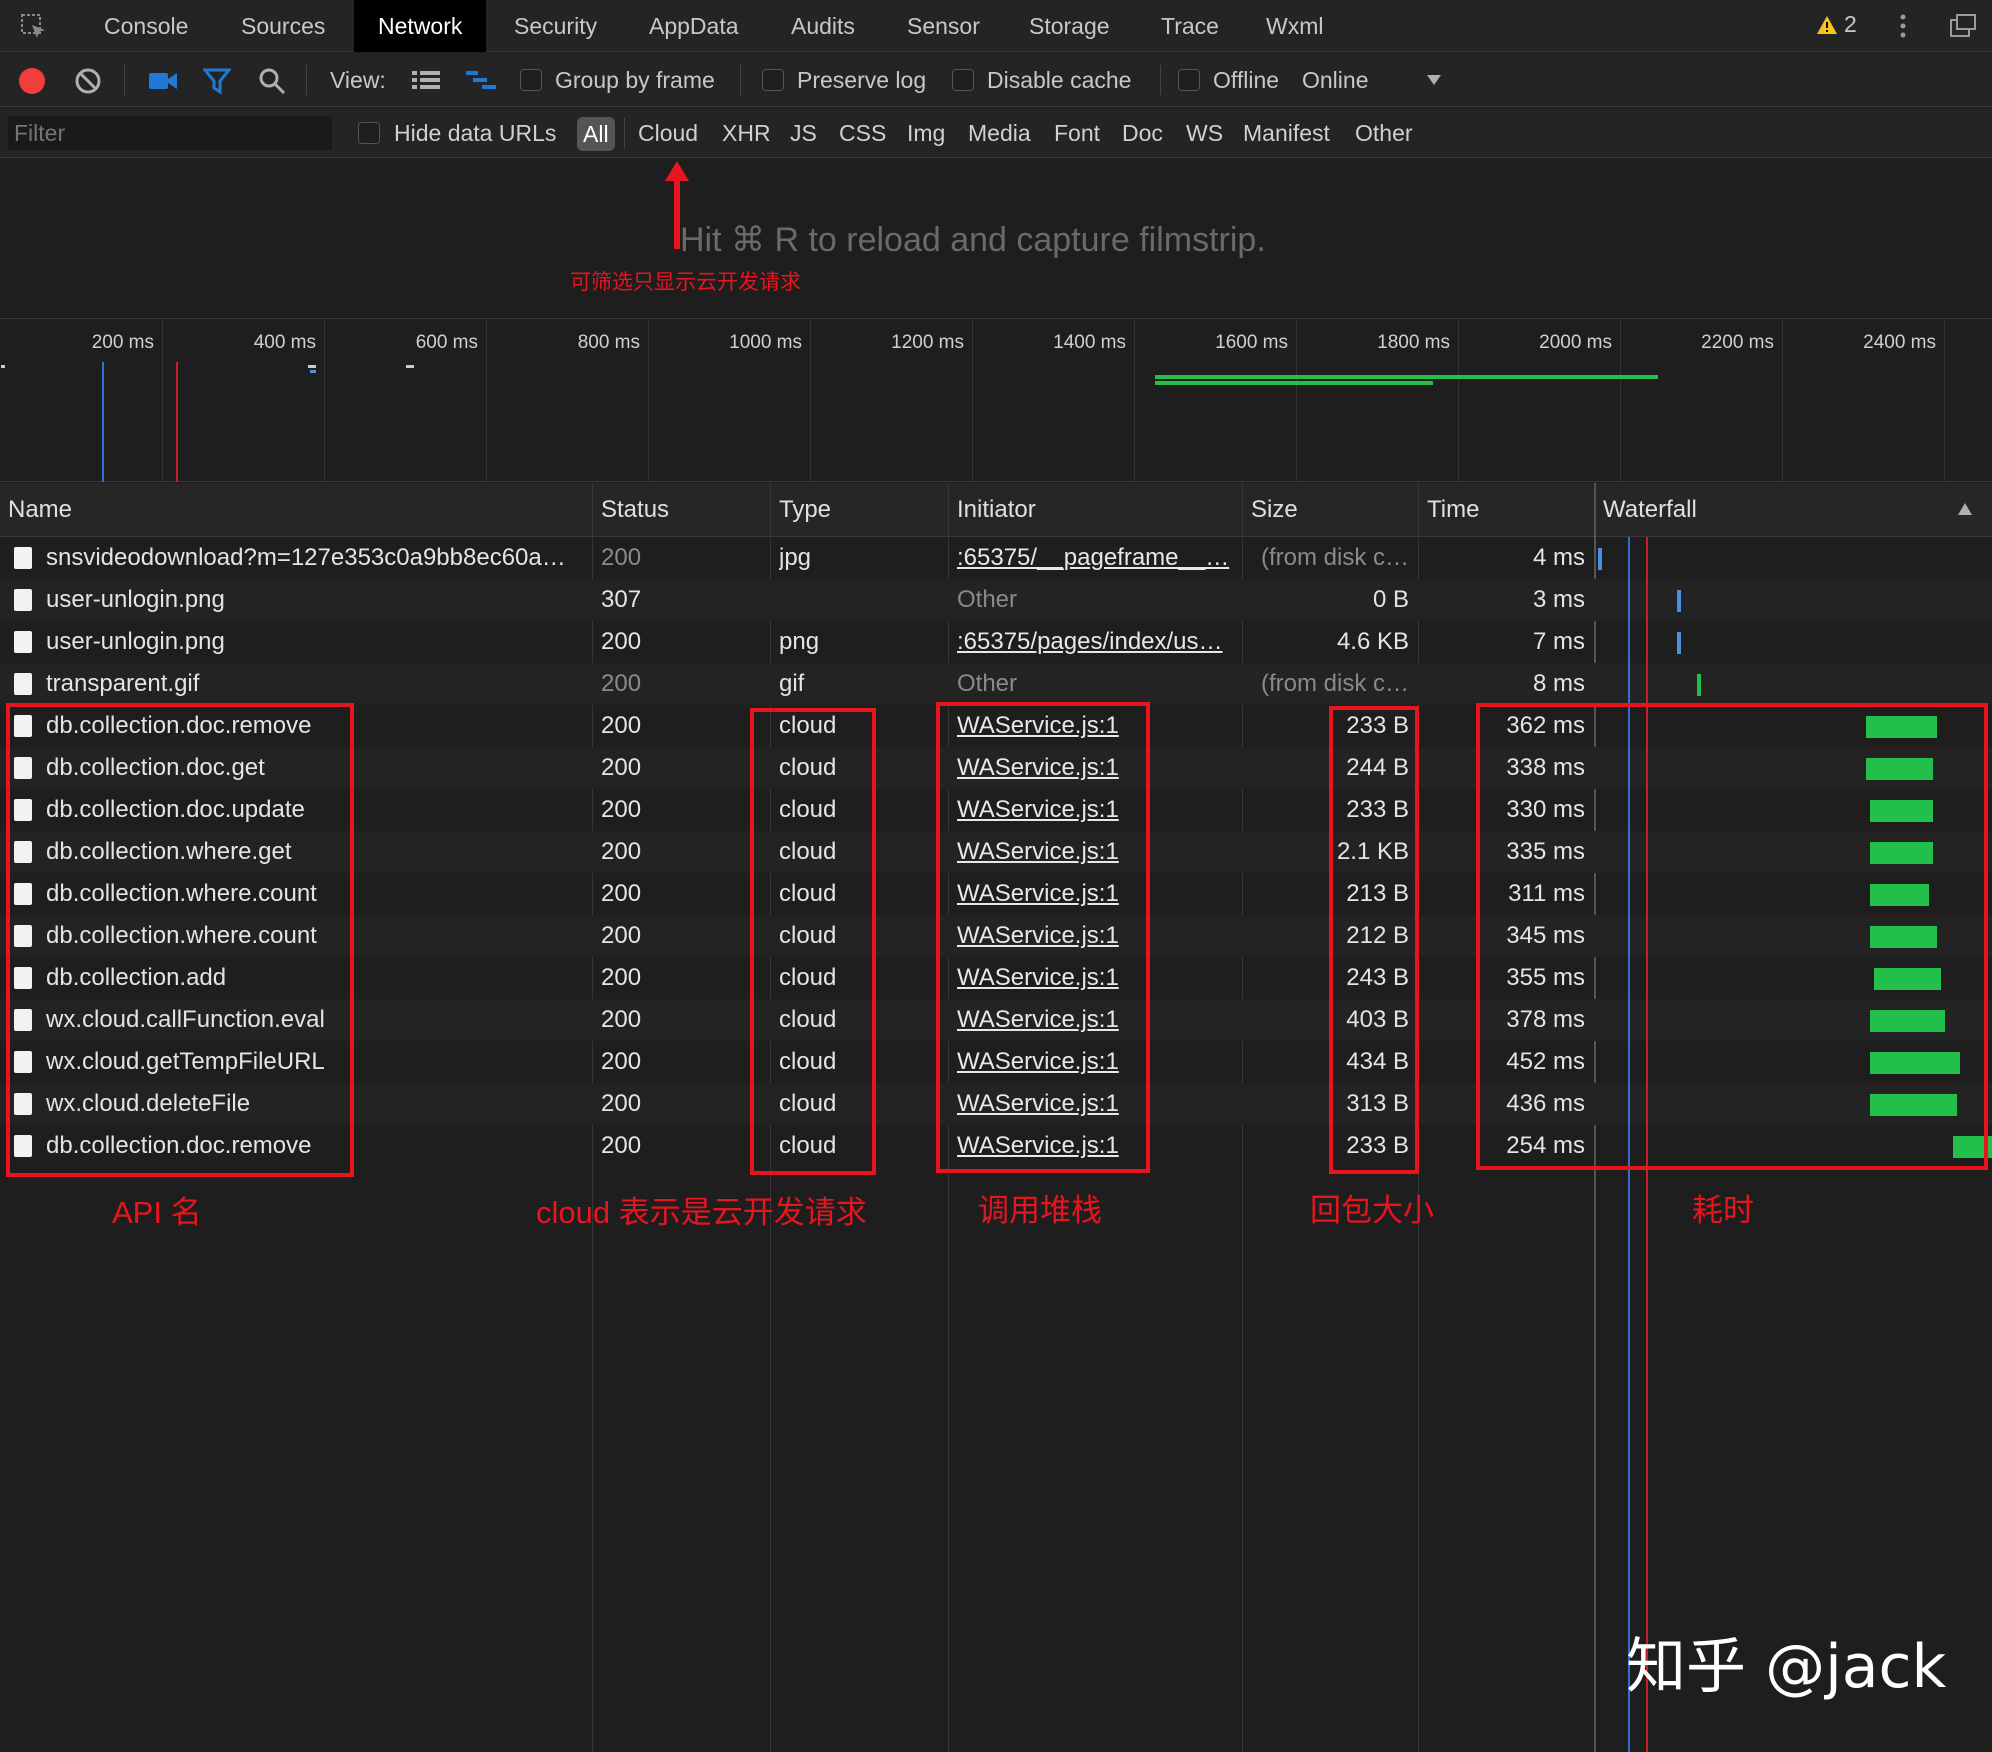  I want to click on column-waterfall: Waterfall, so click(1650, 510).